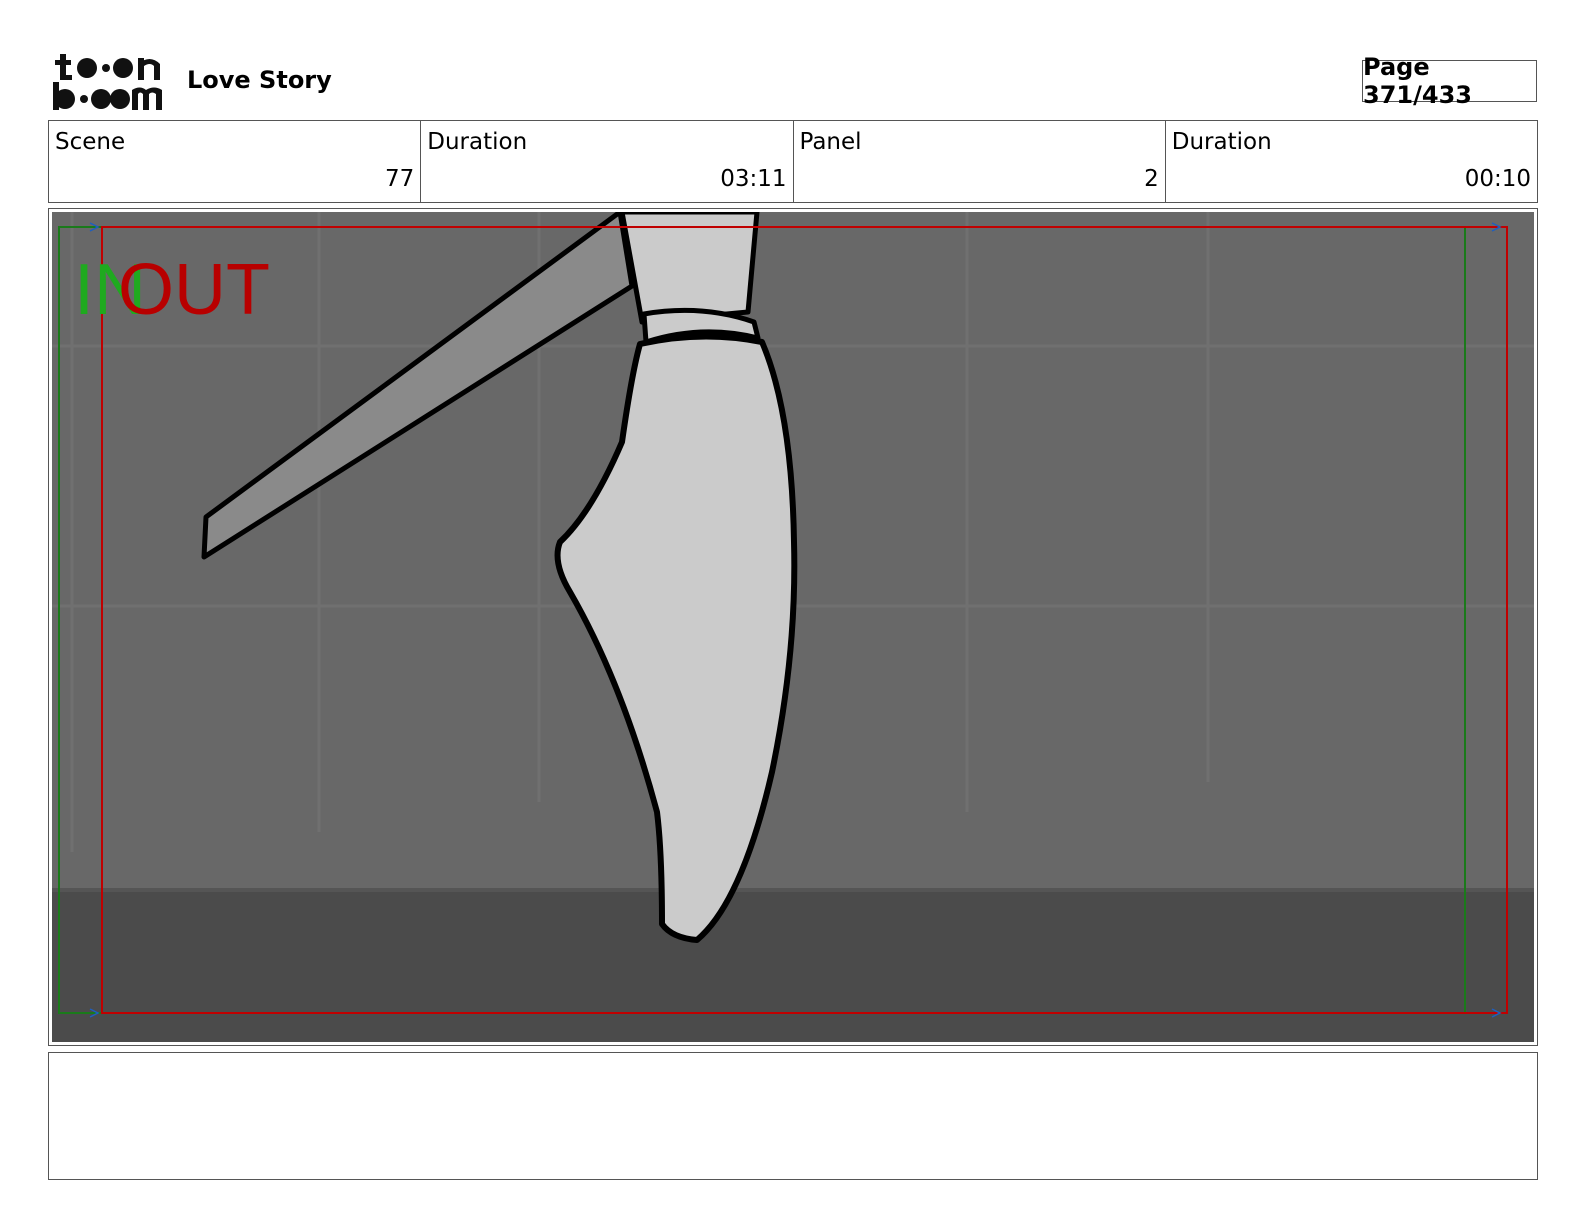 Image resolution: width=1584 pixels, height=1224 pixels. What do you see at coordinates (477, 142) in the screenshot?
I see `scene-duration-label: Duration` at bounding box center [477, 142].